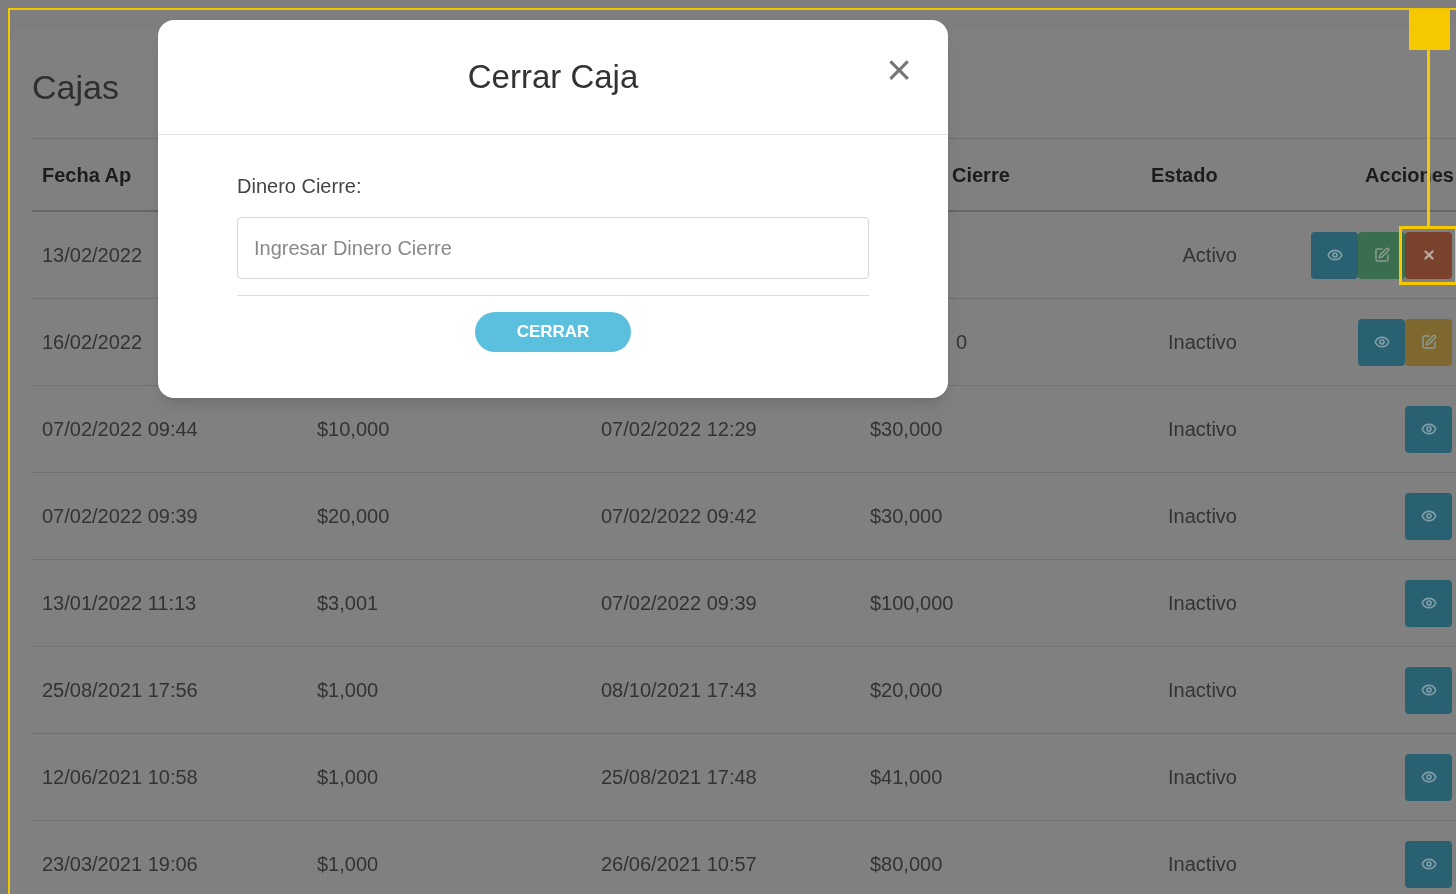 The image size is (1456, 894). I want to click on column-header: Estado, so click(1184, 174).